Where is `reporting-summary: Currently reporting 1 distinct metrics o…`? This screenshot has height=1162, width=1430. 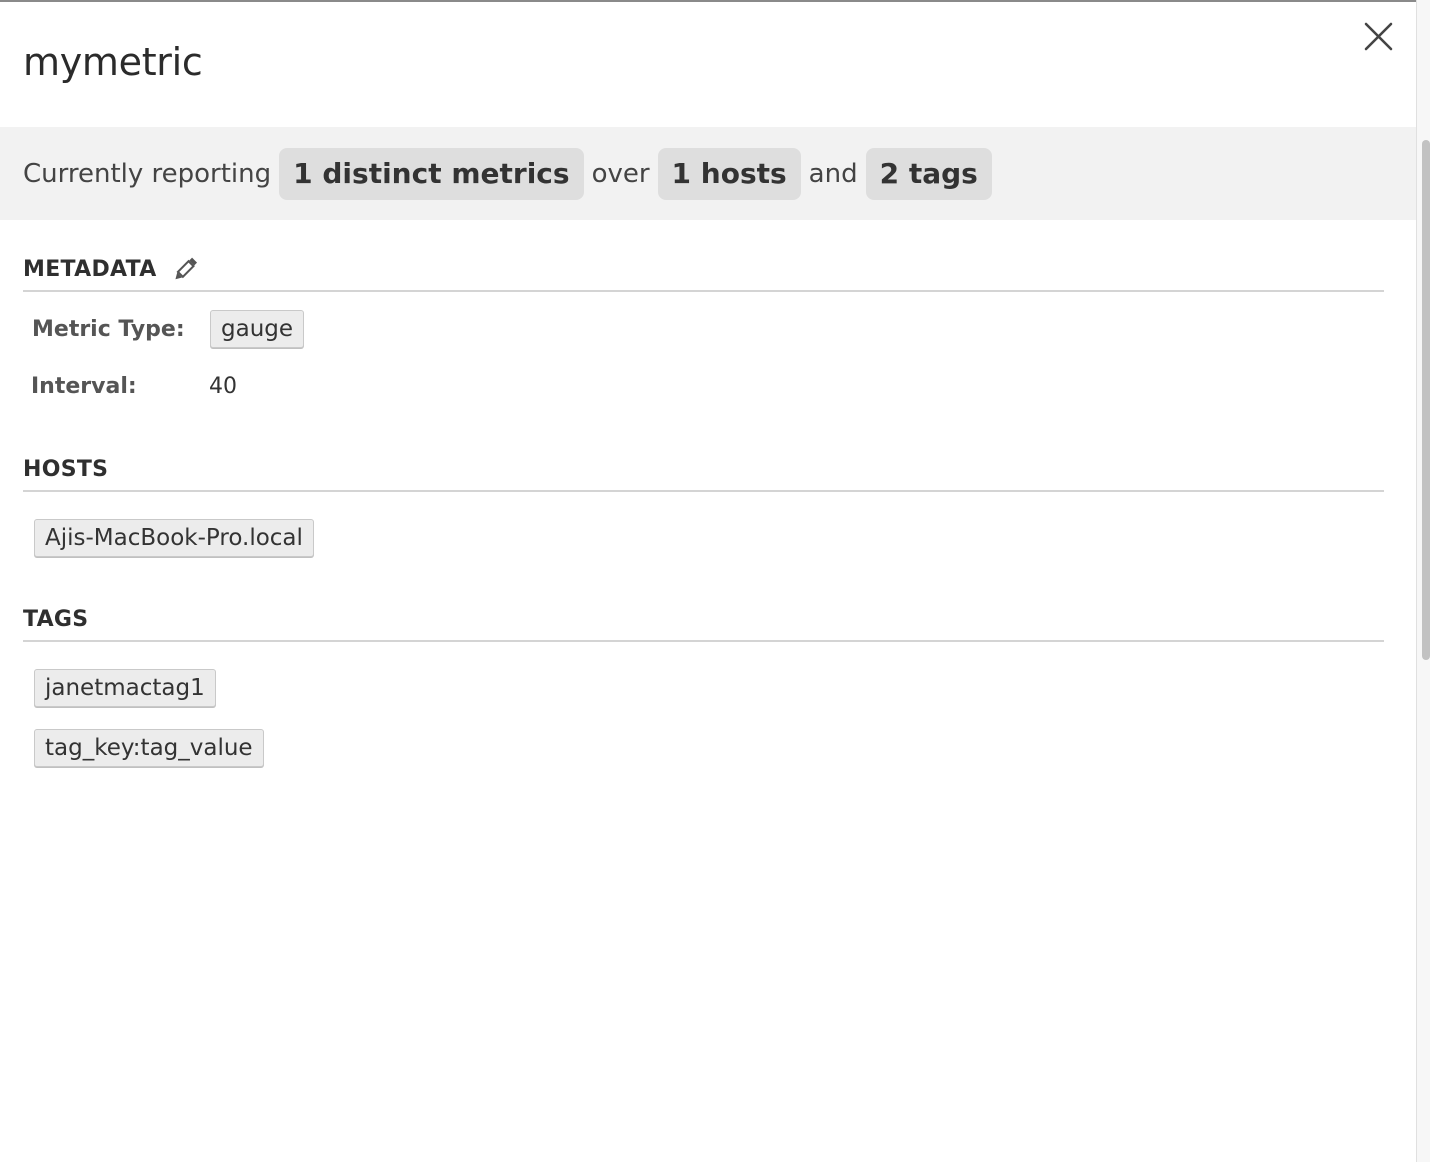
reporting-summary: Currently reporting 1 distinct metrics o… is located at coordinates (708, 173).